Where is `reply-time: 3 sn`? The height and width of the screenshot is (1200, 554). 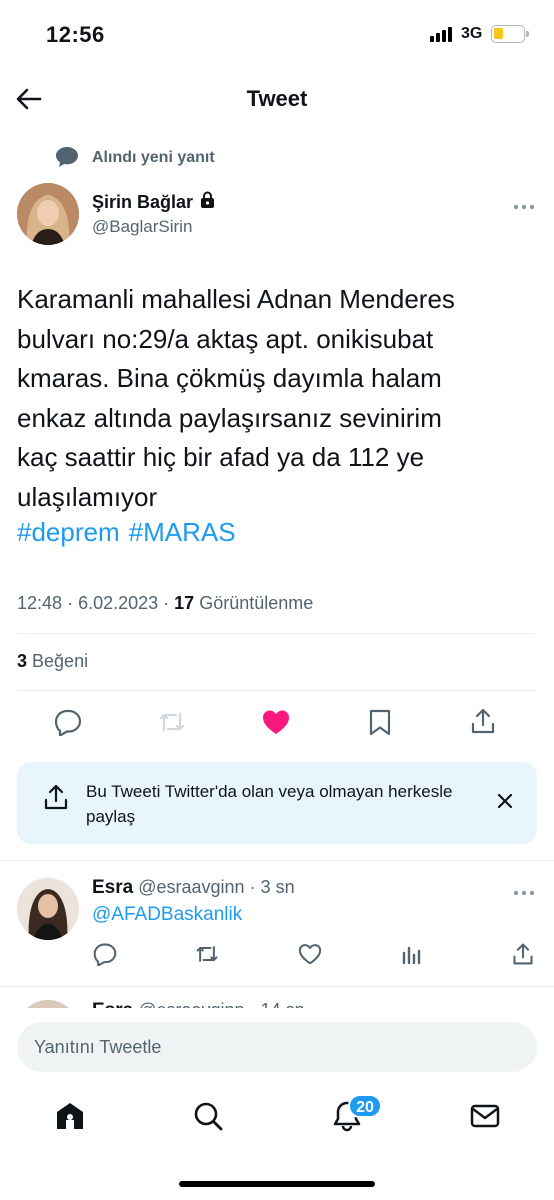 reply-time: 3 sn is located at coordinates (277, 887).